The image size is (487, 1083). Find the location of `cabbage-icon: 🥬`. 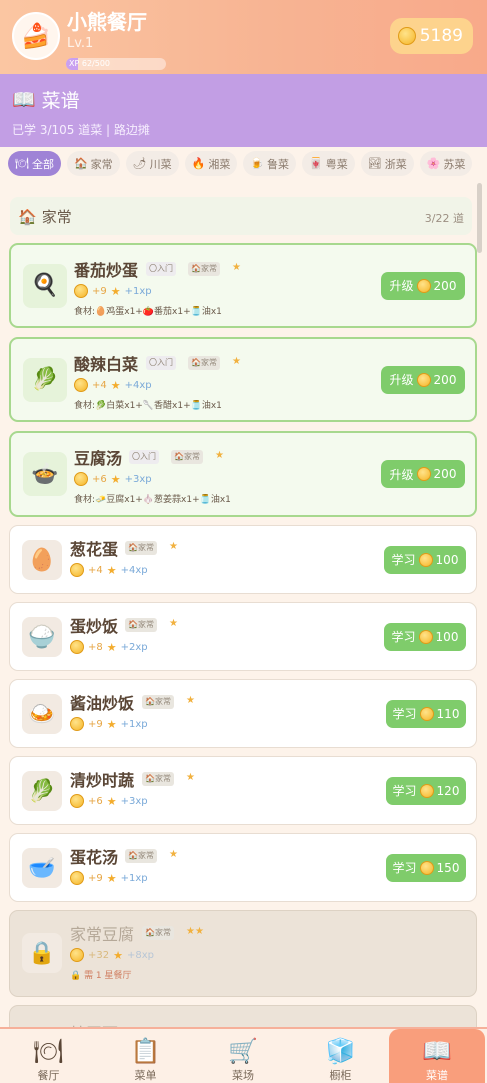

cabbage-icon: 🥬 is located at coordinates (45, 379).